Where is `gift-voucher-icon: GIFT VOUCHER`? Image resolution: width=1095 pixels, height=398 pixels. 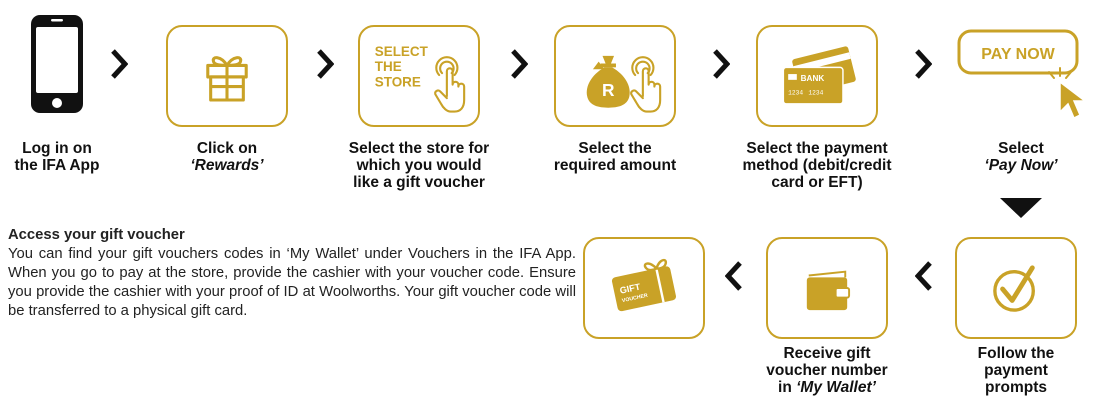
gift-voucher-icon: GIFT VOUCHER is located at coordinates (643, 285).